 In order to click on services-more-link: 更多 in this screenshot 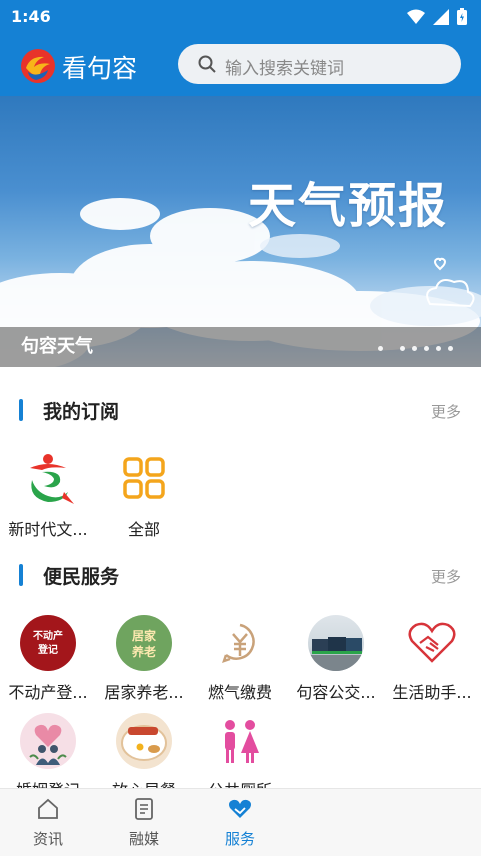, I will do `click(446, 576)`.